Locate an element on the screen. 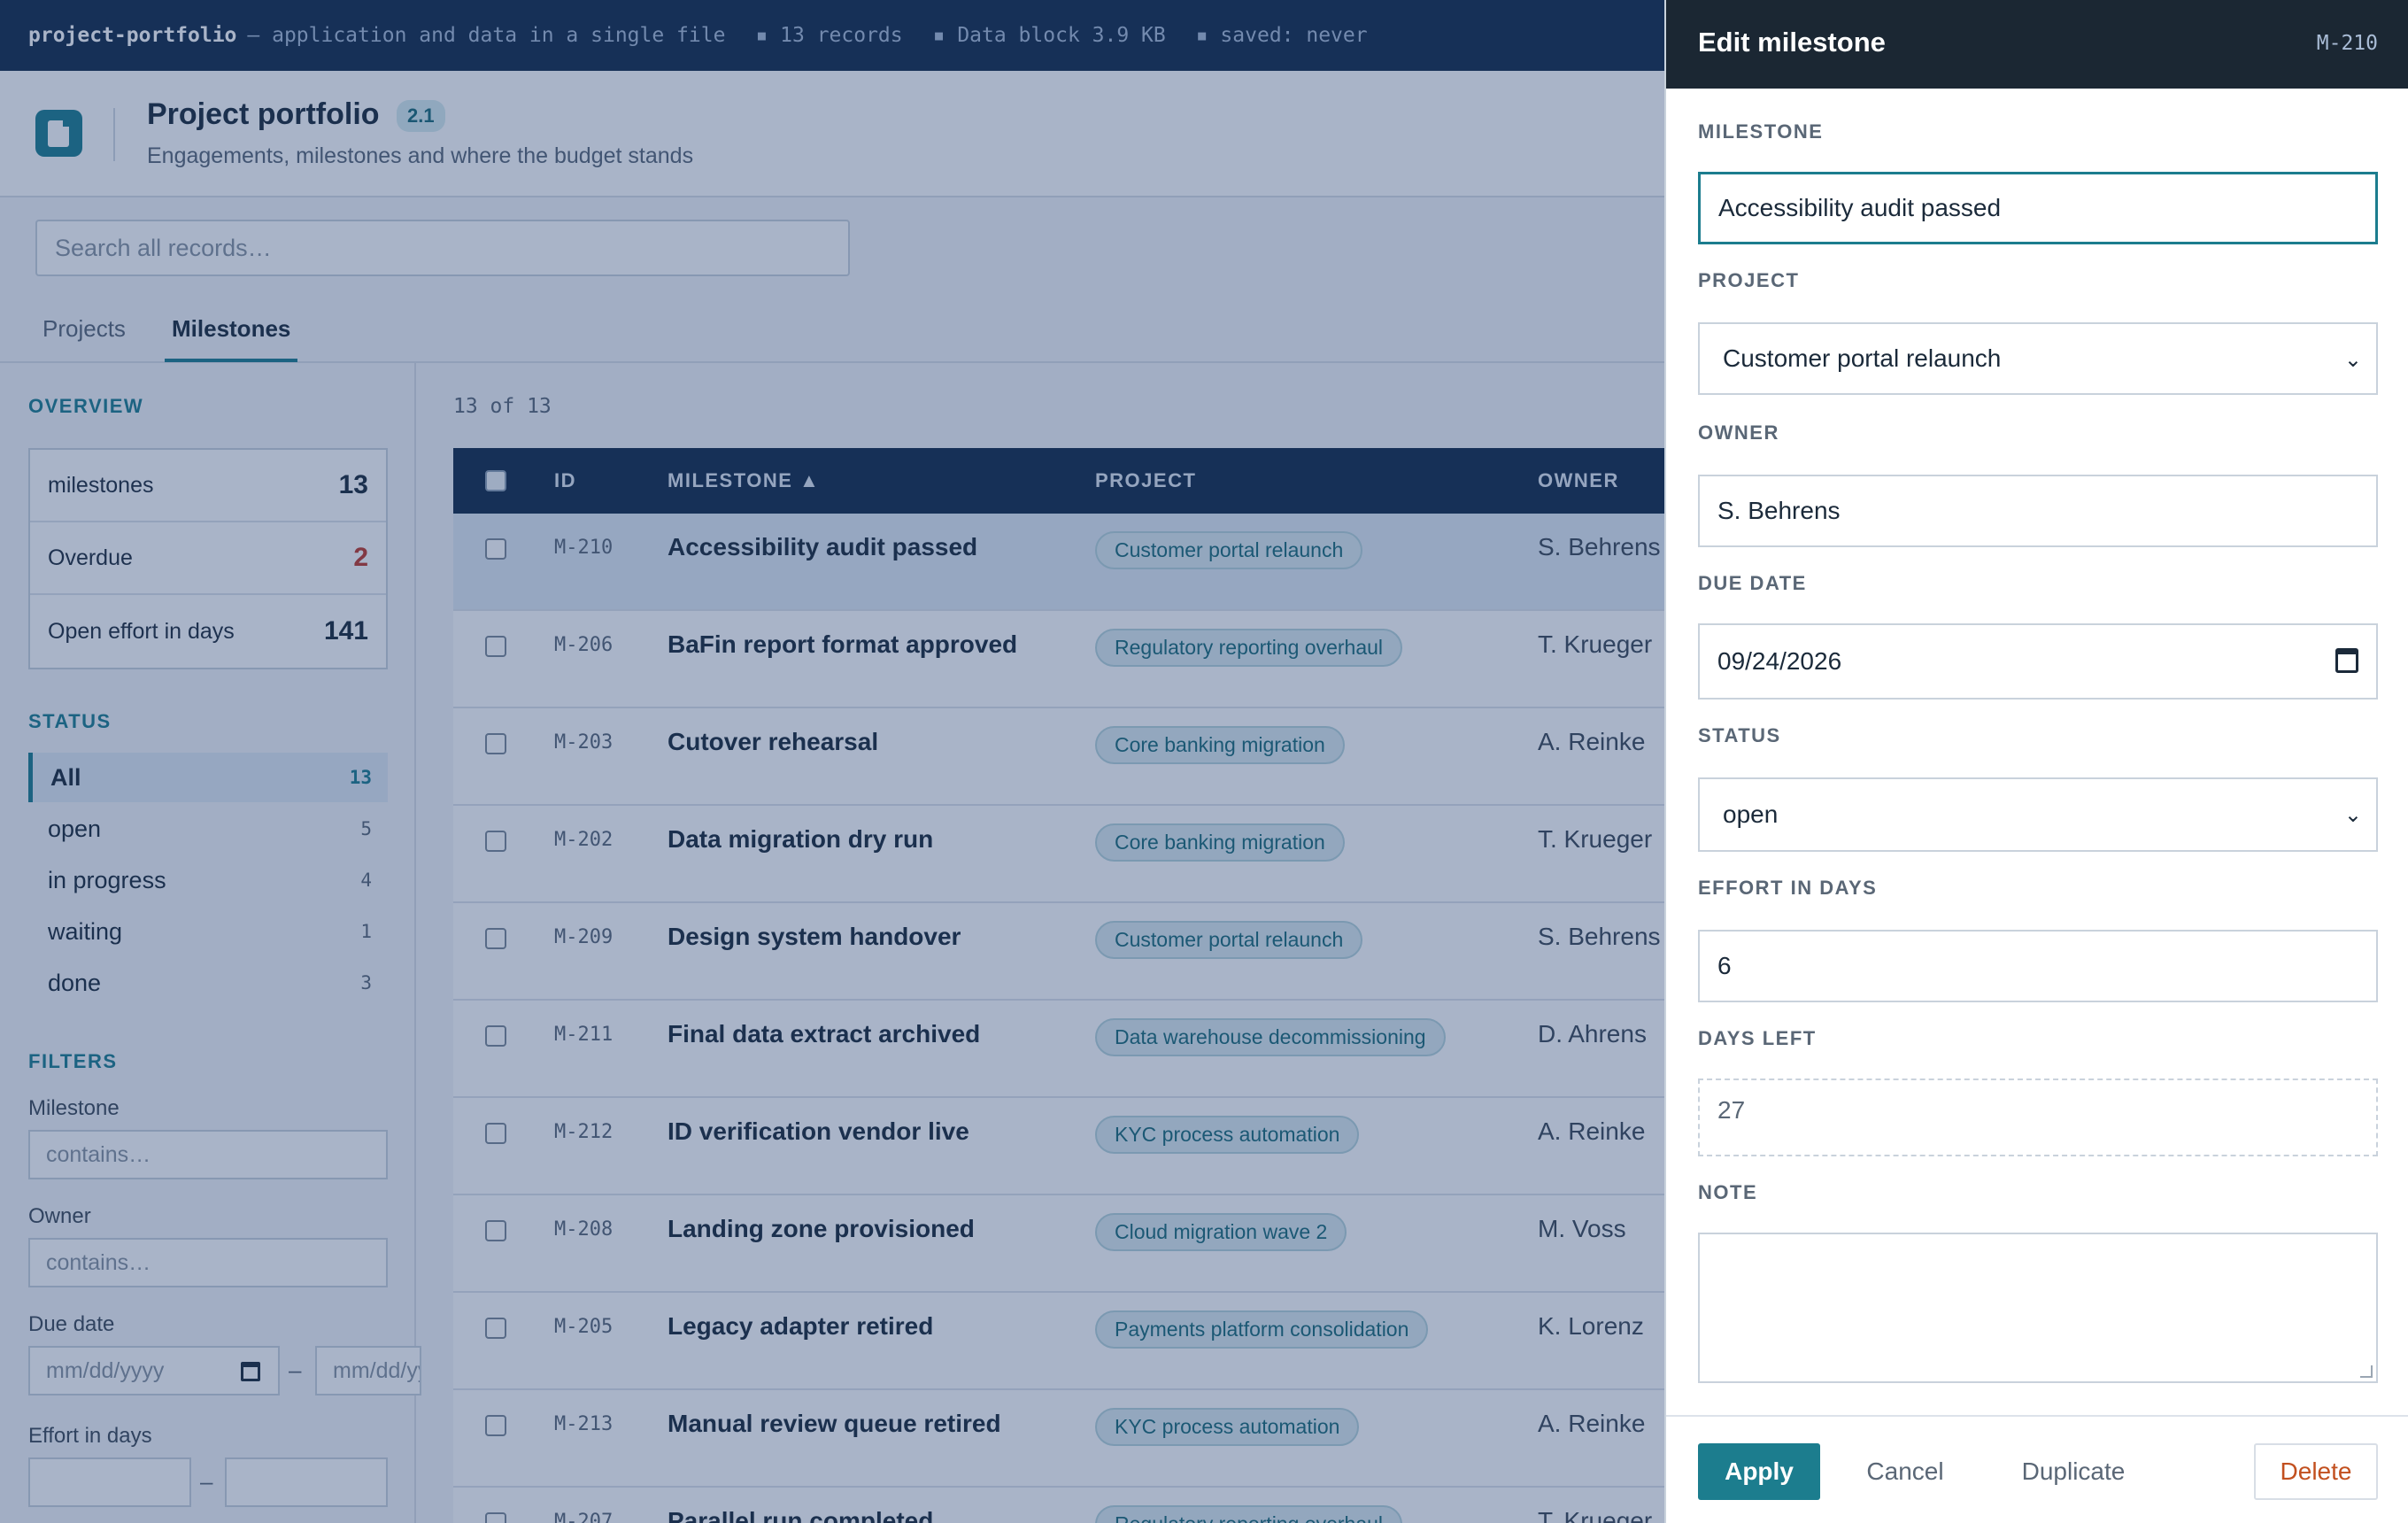  effort-field-label: EFFORT IN DAYS is located at coordinates (1788, 888).